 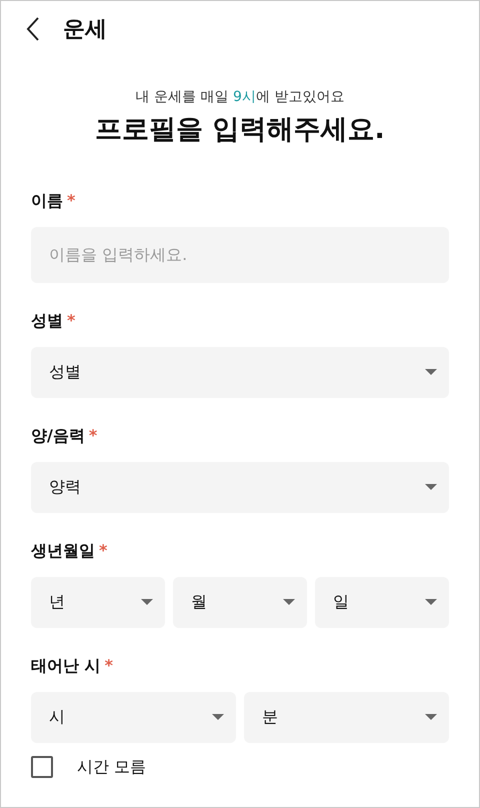 What do you see at coordinates (33, 29) in the screenshot?
I see `back-icon` at bounding box center [33, 29].